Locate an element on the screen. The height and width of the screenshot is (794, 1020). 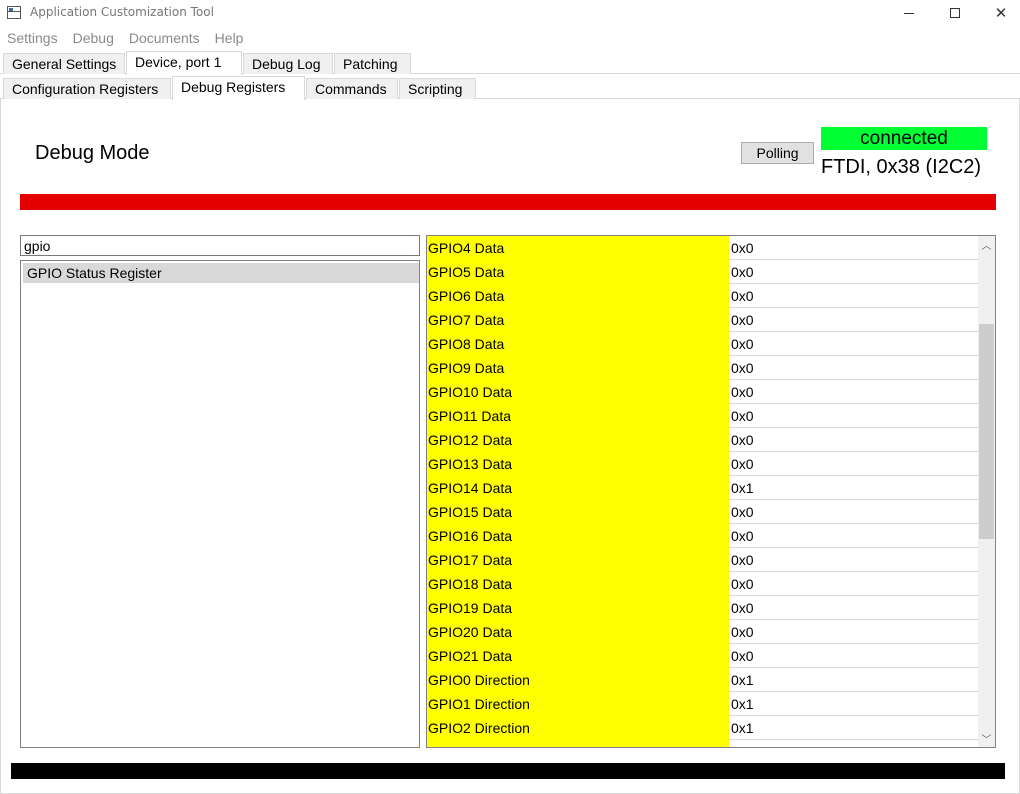
table-row: GPIO0 Direction 0x1 is located at coordinates (702, 680).